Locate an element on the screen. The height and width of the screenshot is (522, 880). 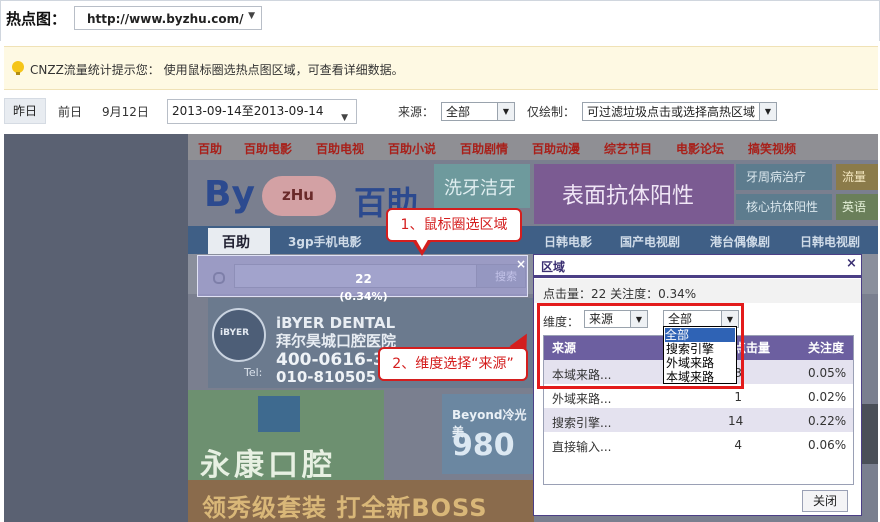
beyond-num: 980 is located at coordinates (483, 445).